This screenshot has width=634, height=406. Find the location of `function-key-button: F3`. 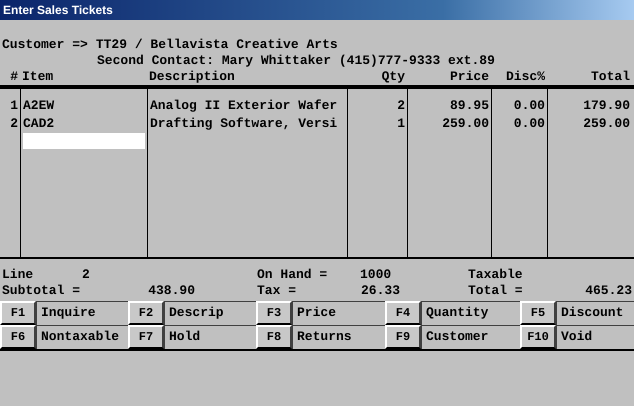

function-key-button: F3 is located at coordinates (274, 313).